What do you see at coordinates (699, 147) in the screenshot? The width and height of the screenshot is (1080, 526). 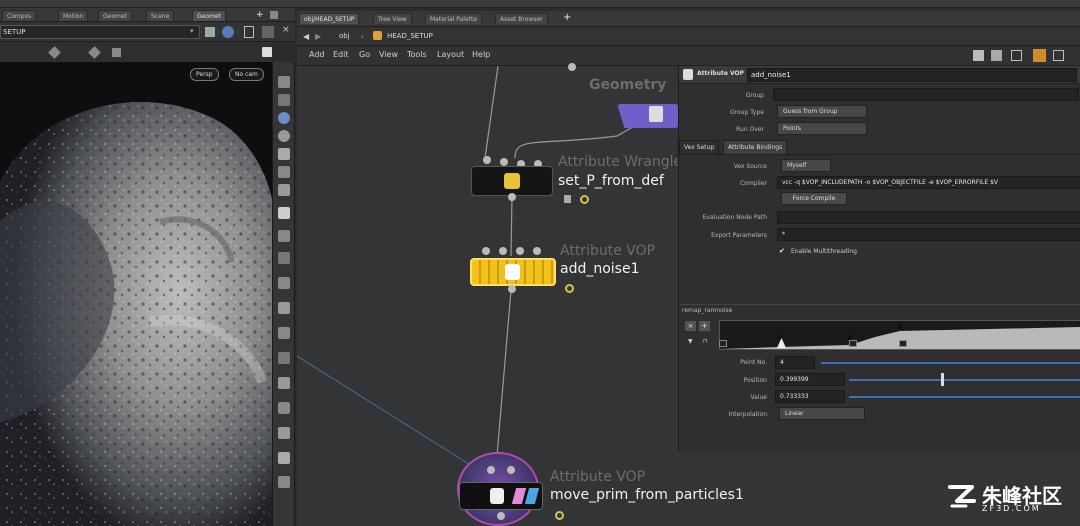 I see `tab-vex-setup: Vex Setup` at bounding box center [699, 147].